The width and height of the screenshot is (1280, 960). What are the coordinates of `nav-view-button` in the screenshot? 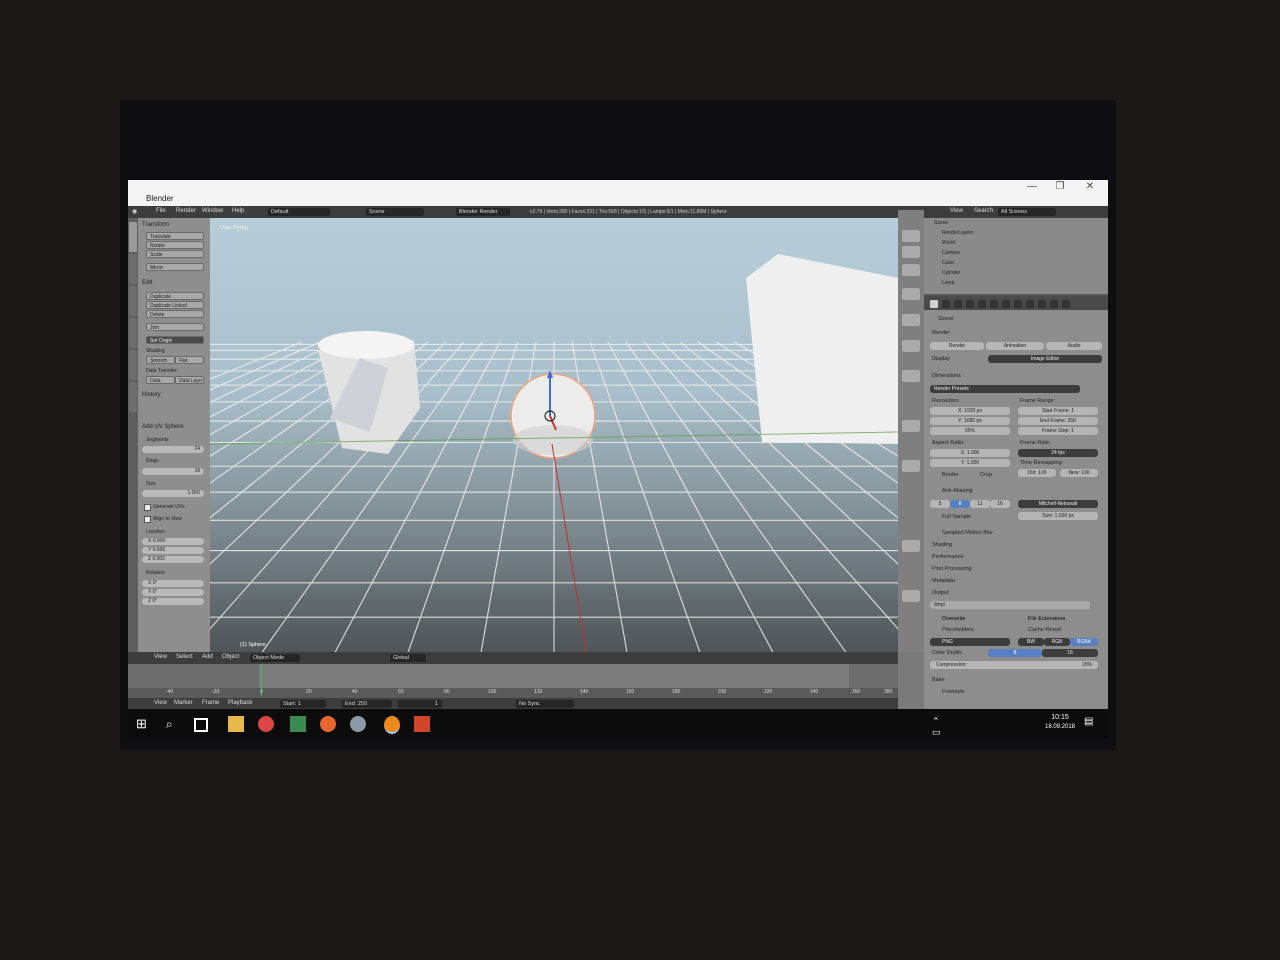 It's located at (911, 546).